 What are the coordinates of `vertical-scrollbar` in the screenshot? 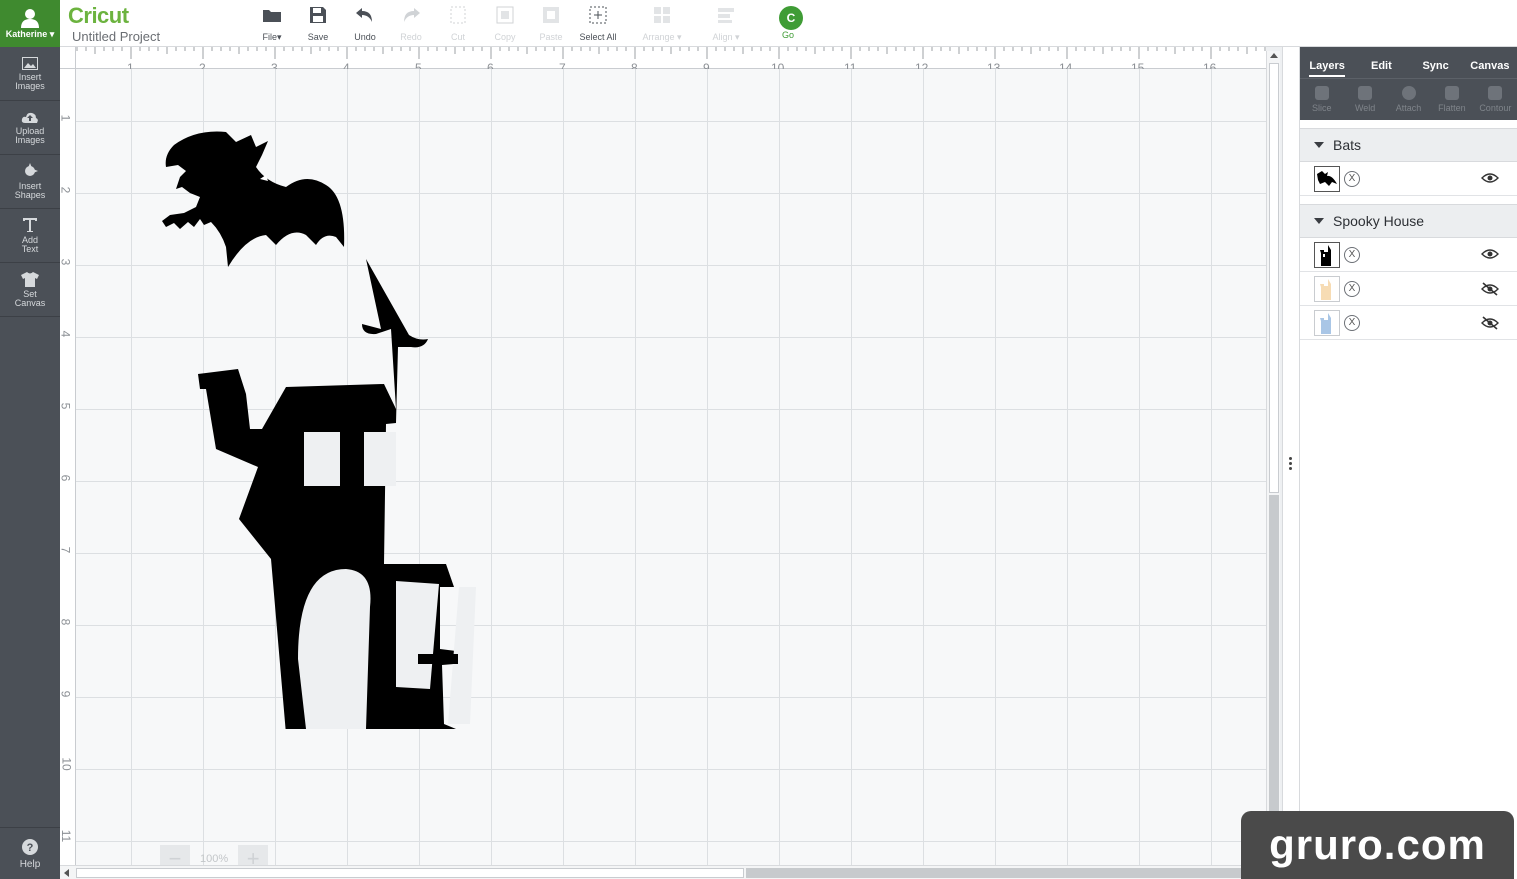 It's located at (1273, 461).